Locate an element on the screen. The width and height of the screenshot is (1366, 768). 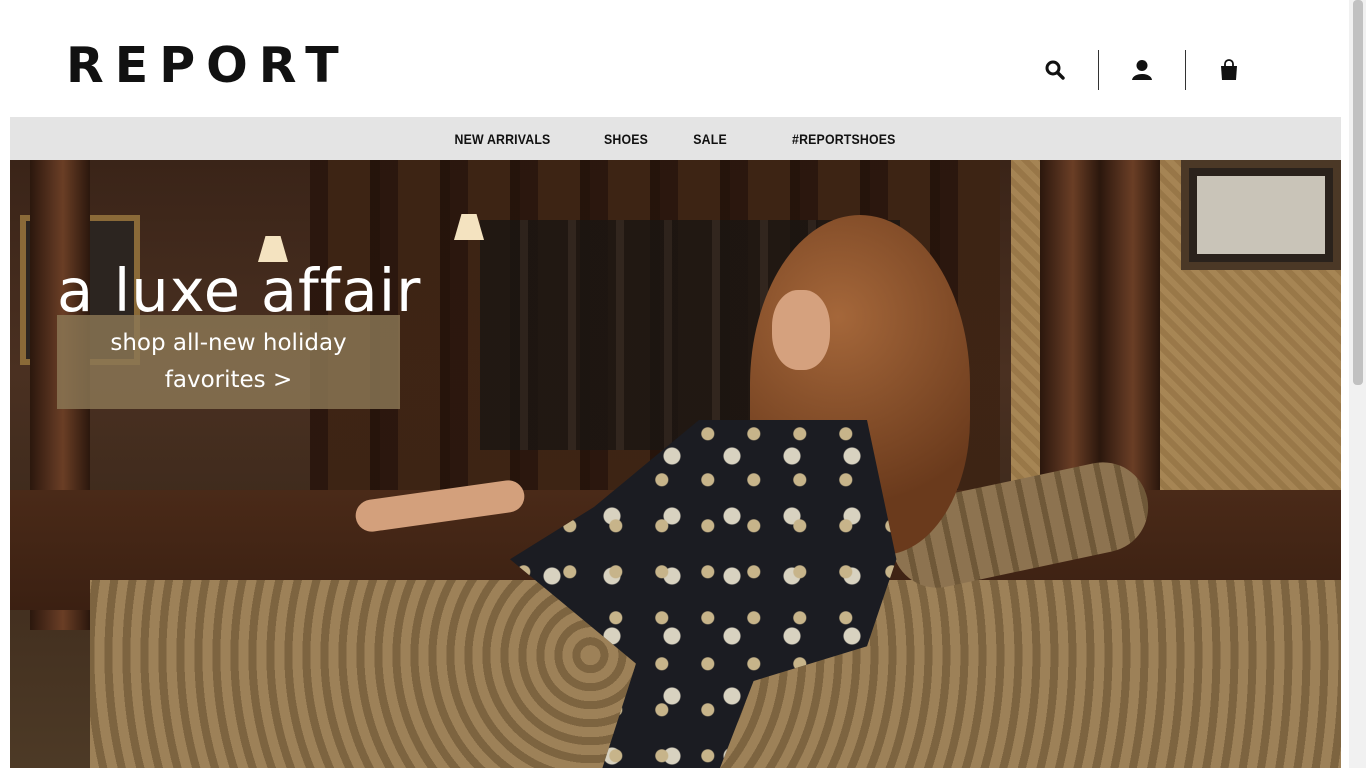
hero-image-picture-frame is located at coordinates (1261, 215).